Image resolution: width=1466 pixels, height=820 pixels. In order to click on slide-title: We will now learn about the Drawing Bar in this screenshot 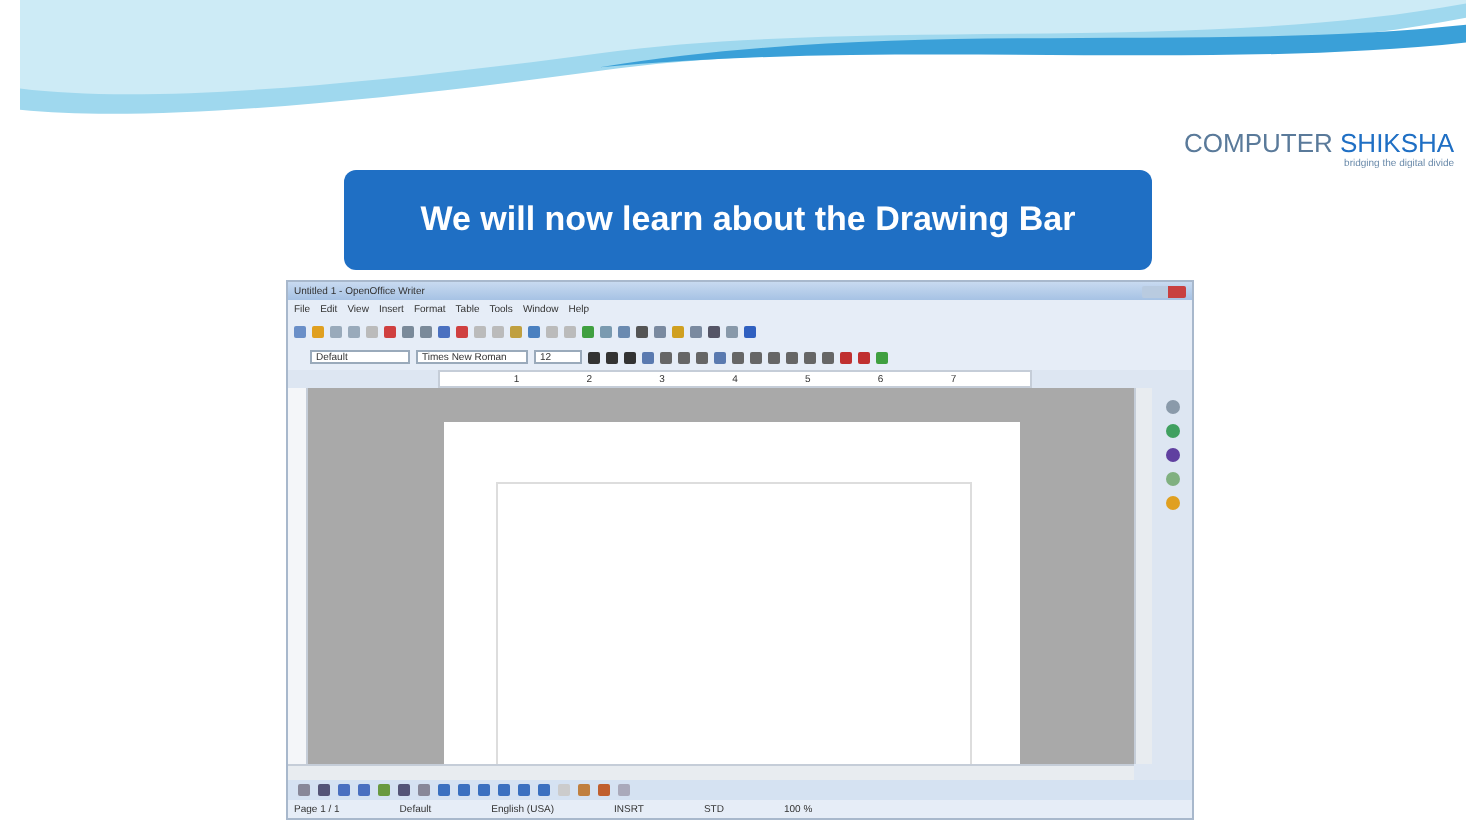, I will do `click(748, 220)`.